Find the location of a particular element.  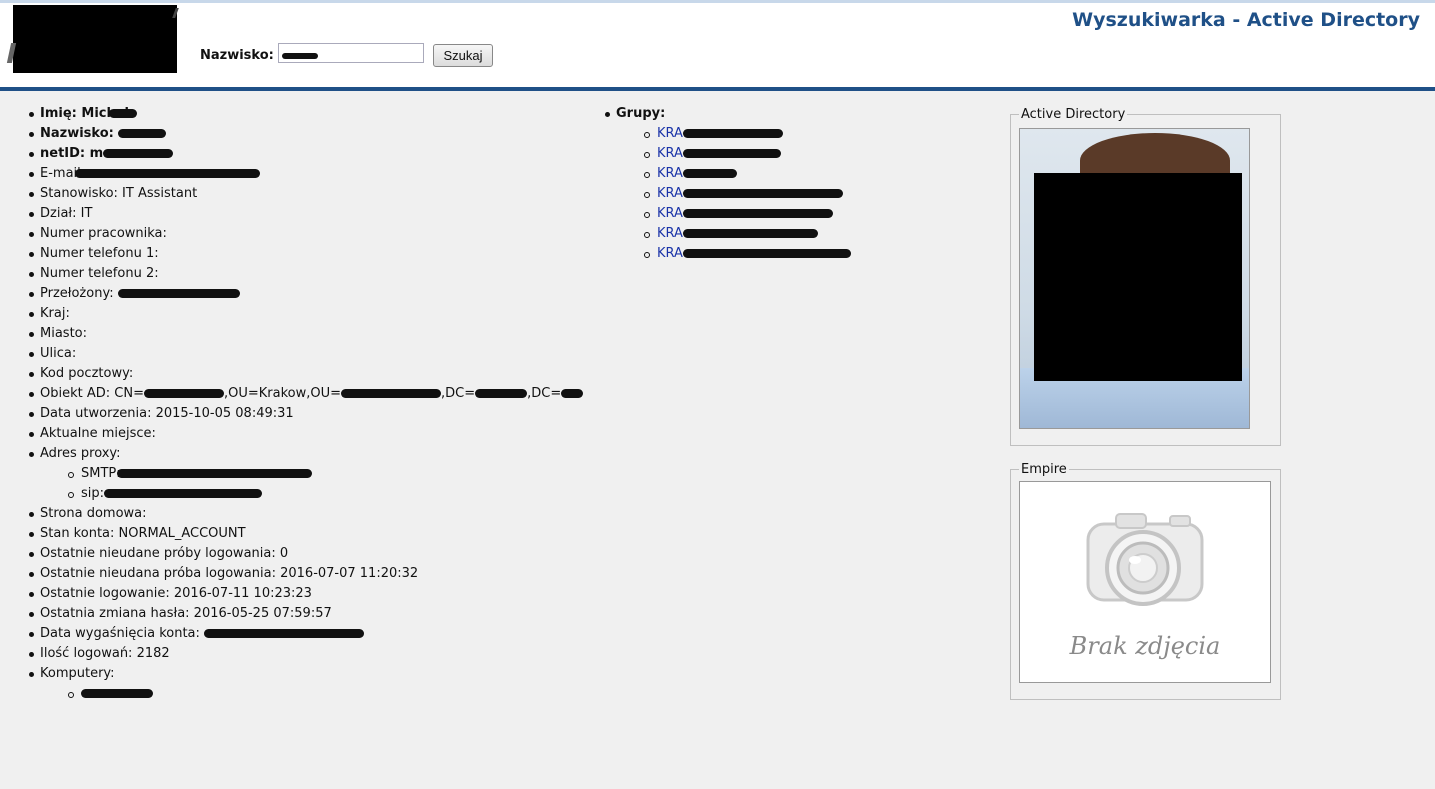

camera-icon is located at coordinates (1145, 559).